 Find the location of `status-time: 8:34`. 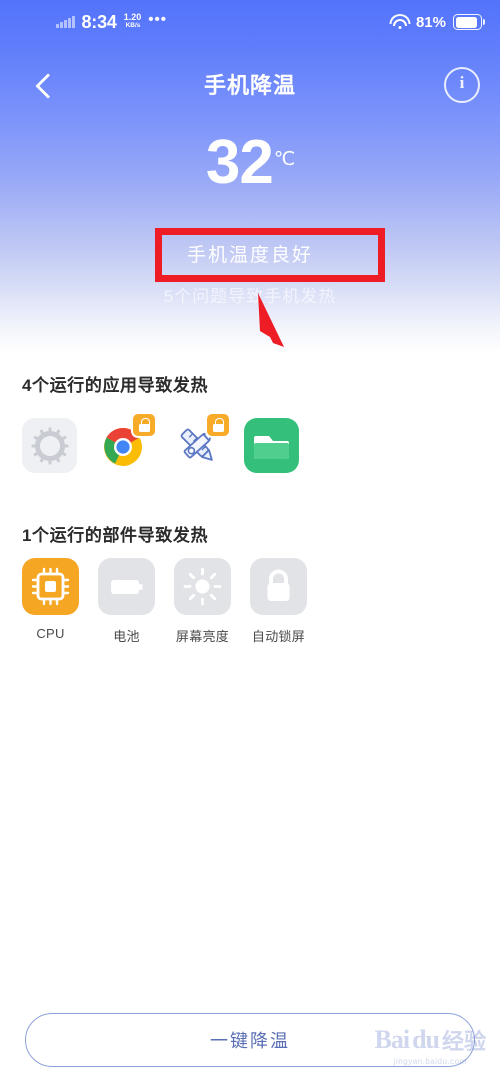

status-time: 8:34 is located at coordinates (99, 22).